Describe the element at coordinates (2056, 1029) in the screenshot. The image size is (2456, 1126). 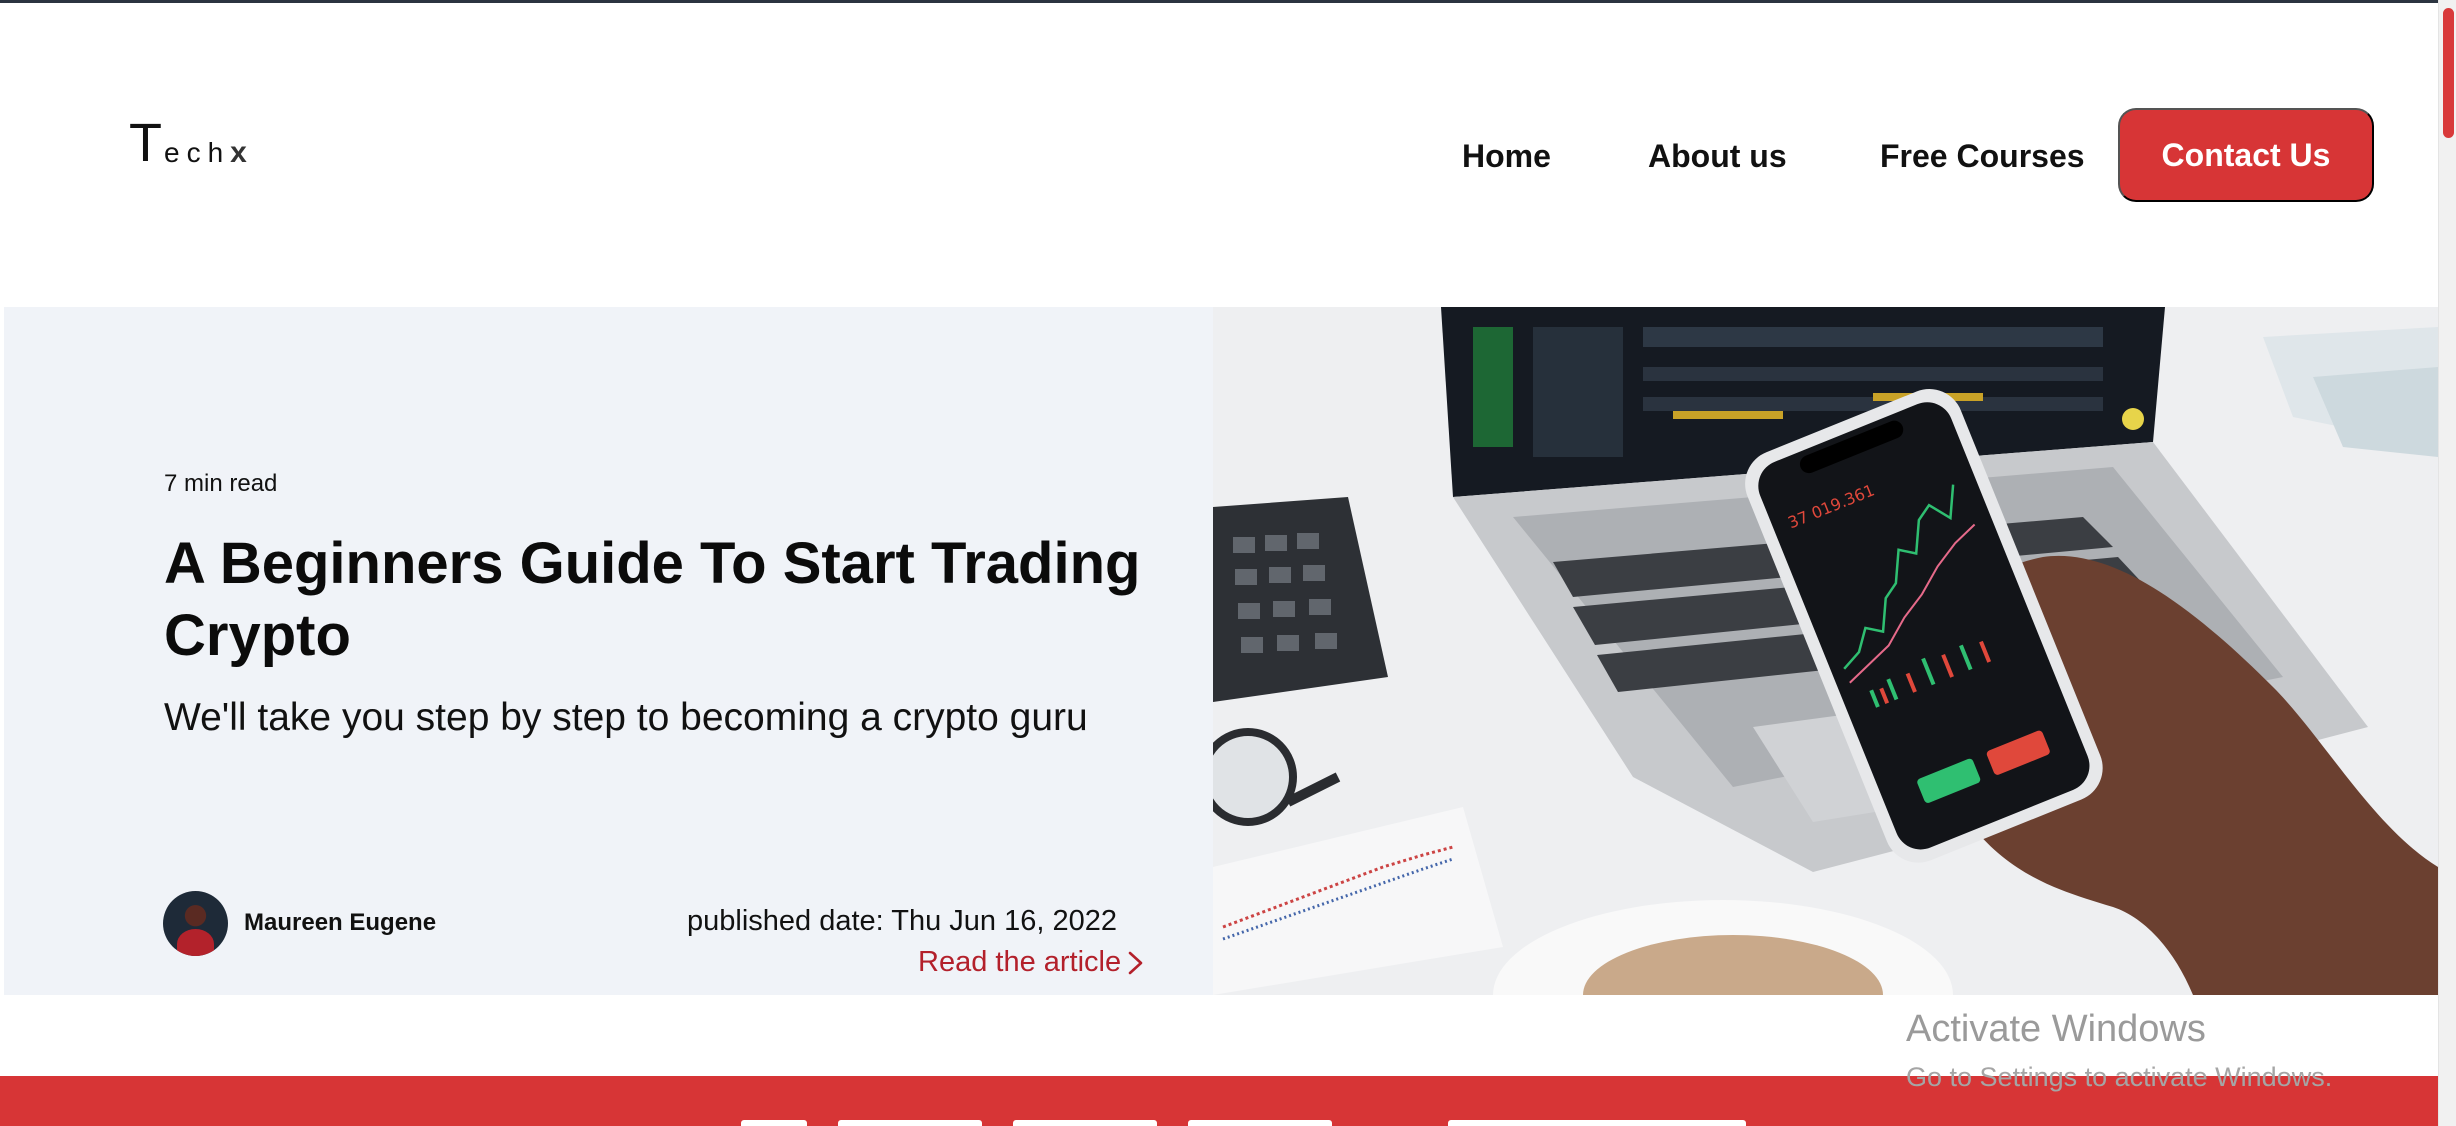
I see `activate-windows-title: Activate Windows` at that location.